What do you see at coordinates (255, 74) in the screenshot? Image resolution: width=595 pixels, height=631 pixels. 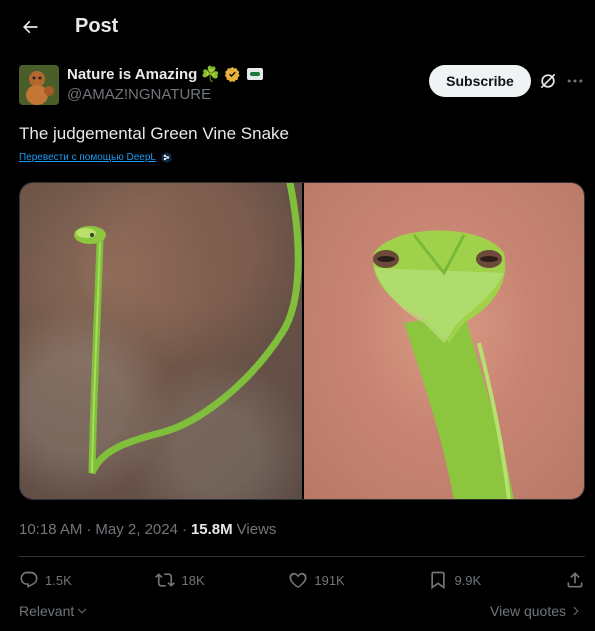 I see `affiliate-badge-icon` at bounding box center [255, 74].